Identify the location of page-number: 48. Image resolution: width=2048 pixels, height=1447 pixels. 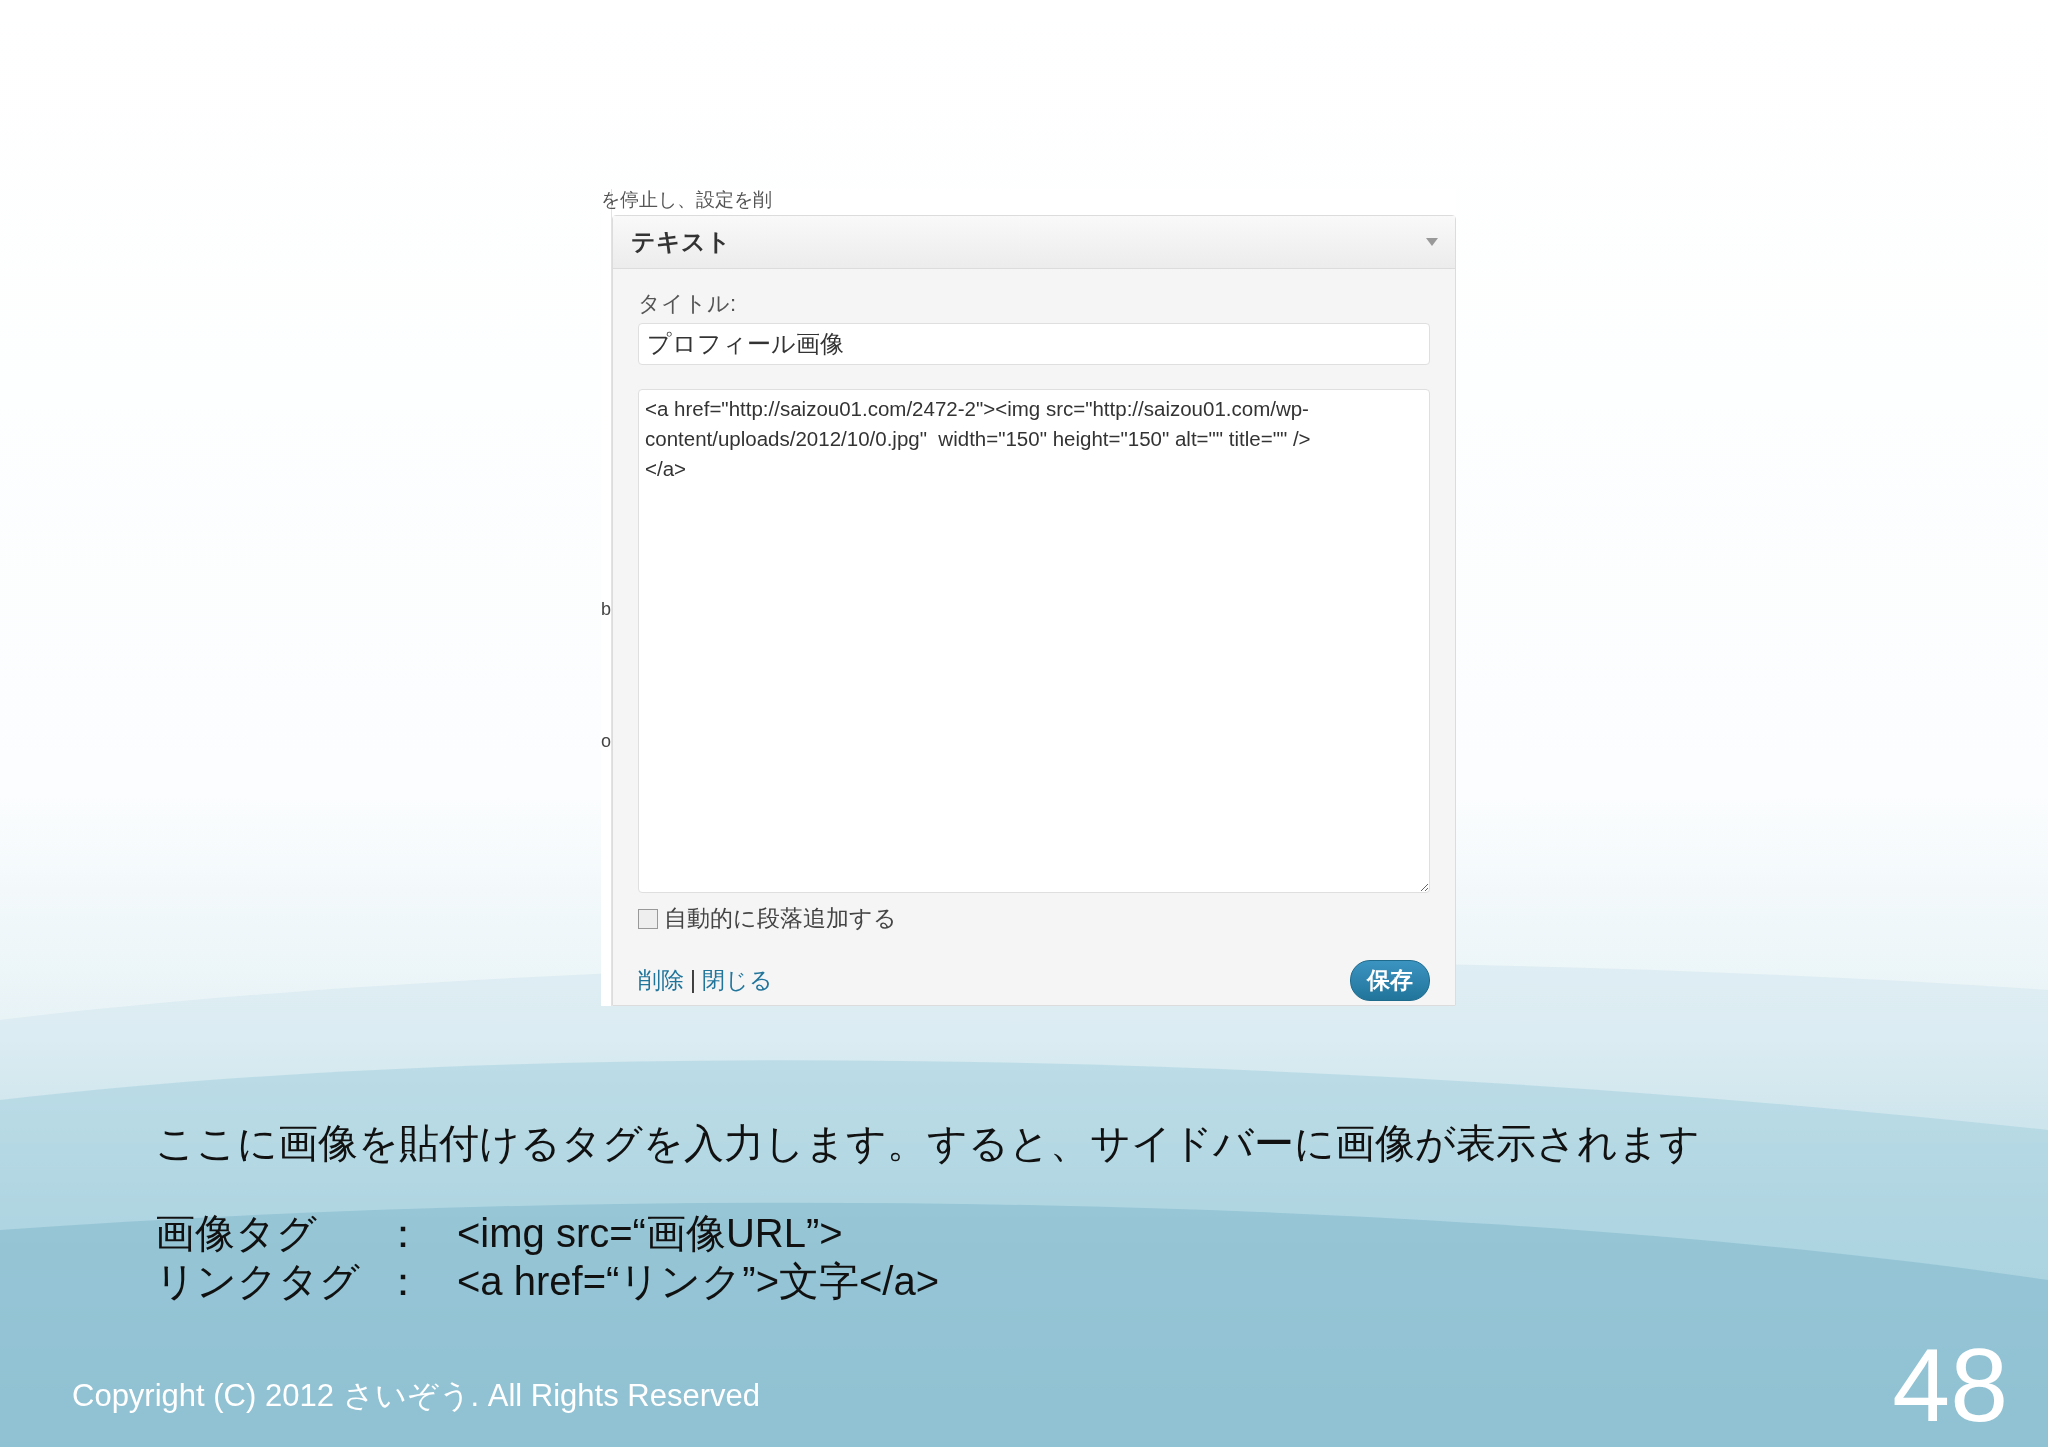
(1950, 1385).